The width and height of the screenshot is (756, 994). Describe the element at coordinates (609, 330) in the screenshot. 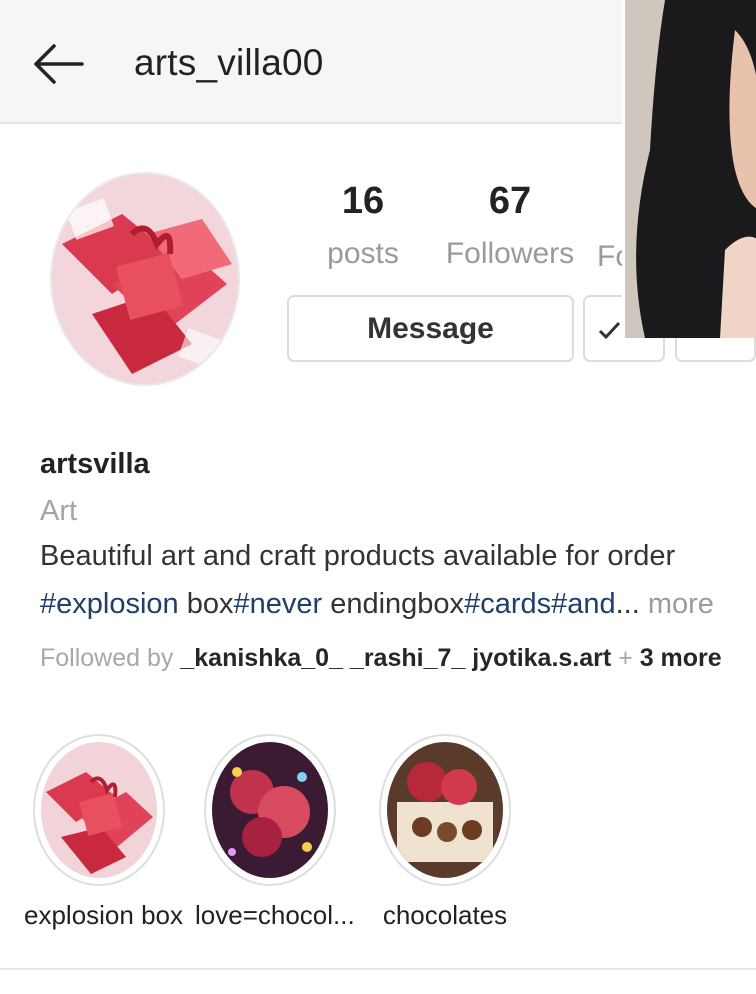

I see `check-icon` at that location.